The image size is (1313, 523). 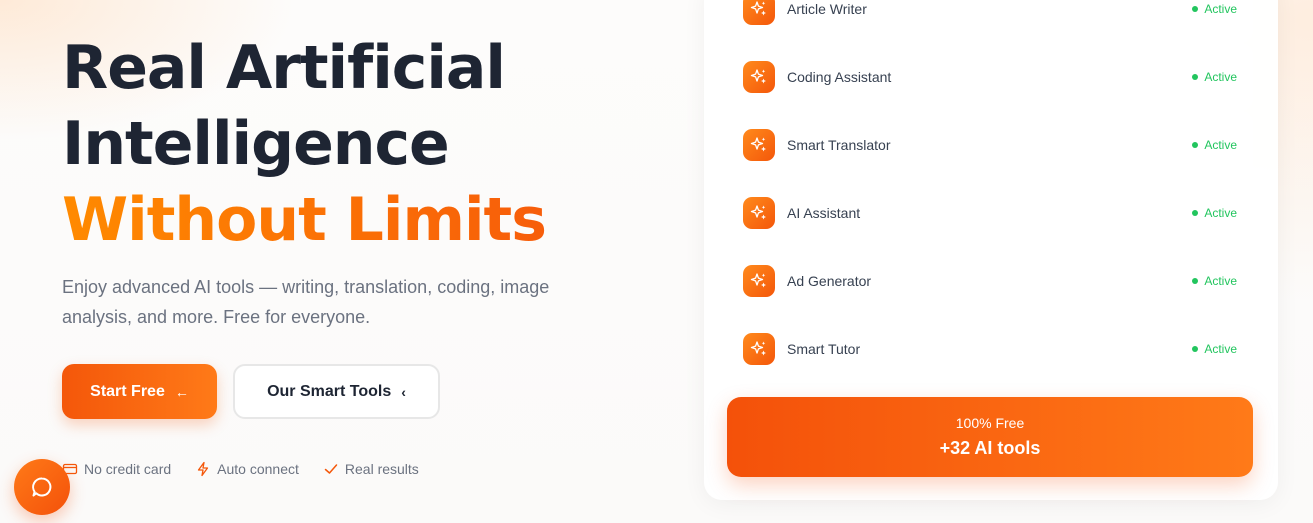 I want to click on banner-title: +32 AI tools, so click(x=990, y=448).